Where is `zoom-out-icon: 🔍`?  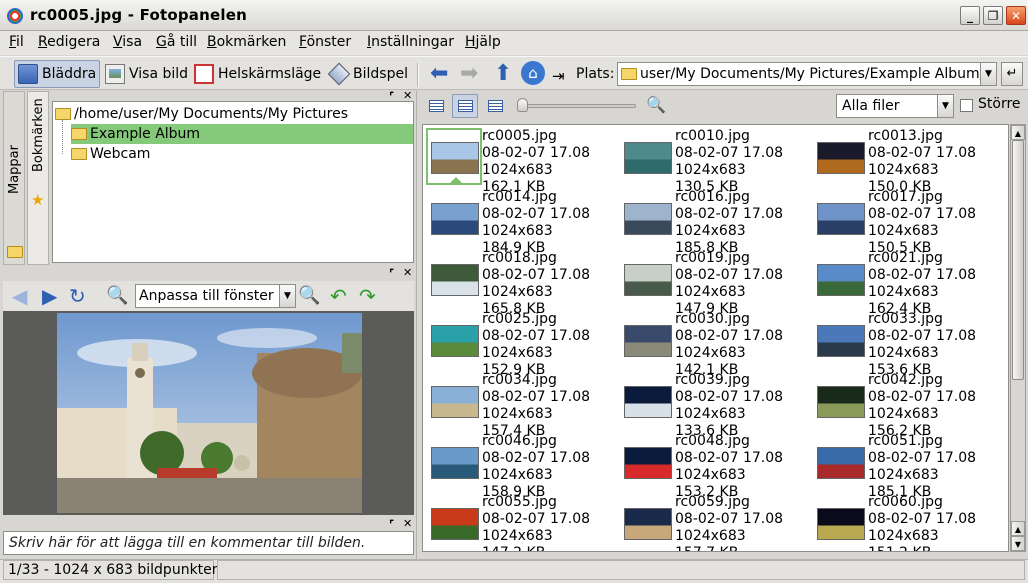
zoom-out-icon: 🔍 is located at coordinates (309, 296).